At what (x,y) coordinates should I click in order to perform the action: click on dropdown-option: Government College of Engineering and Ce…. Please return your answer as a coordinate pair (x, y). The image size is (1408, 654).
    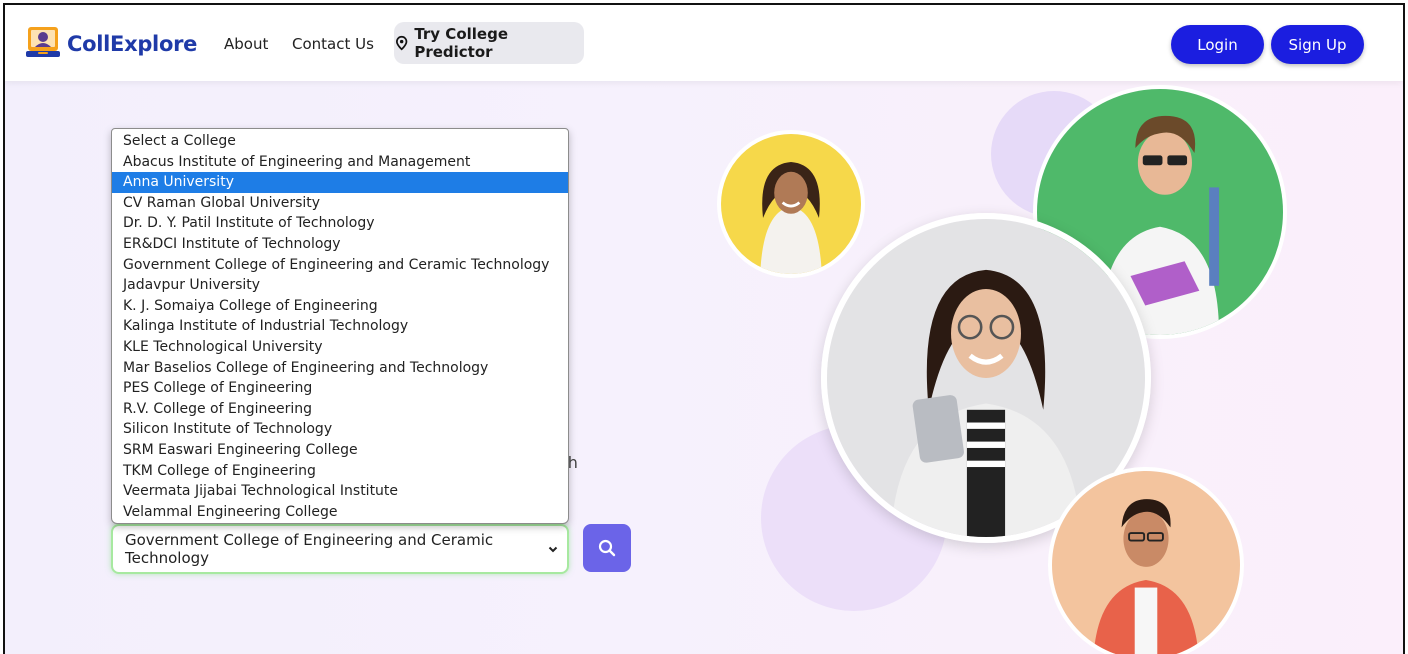
    Looking at the image, I should click on (340, 265).